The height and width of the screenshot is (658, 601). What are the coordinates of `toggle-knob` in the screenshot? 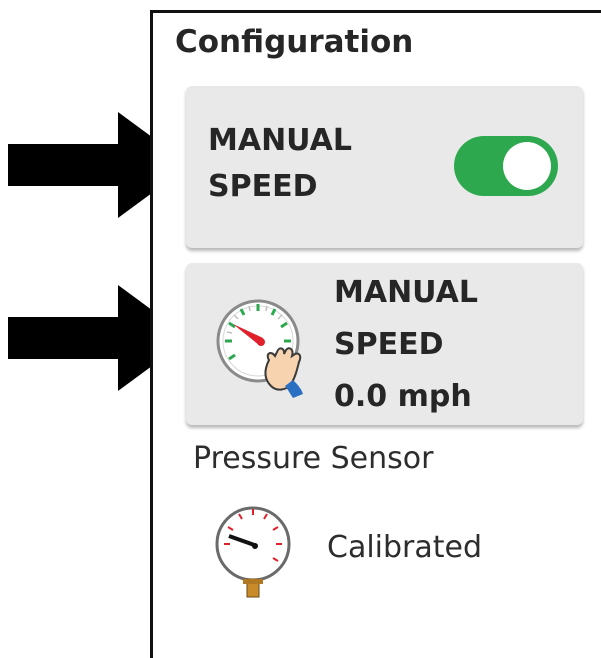 It's located at (527, 166).